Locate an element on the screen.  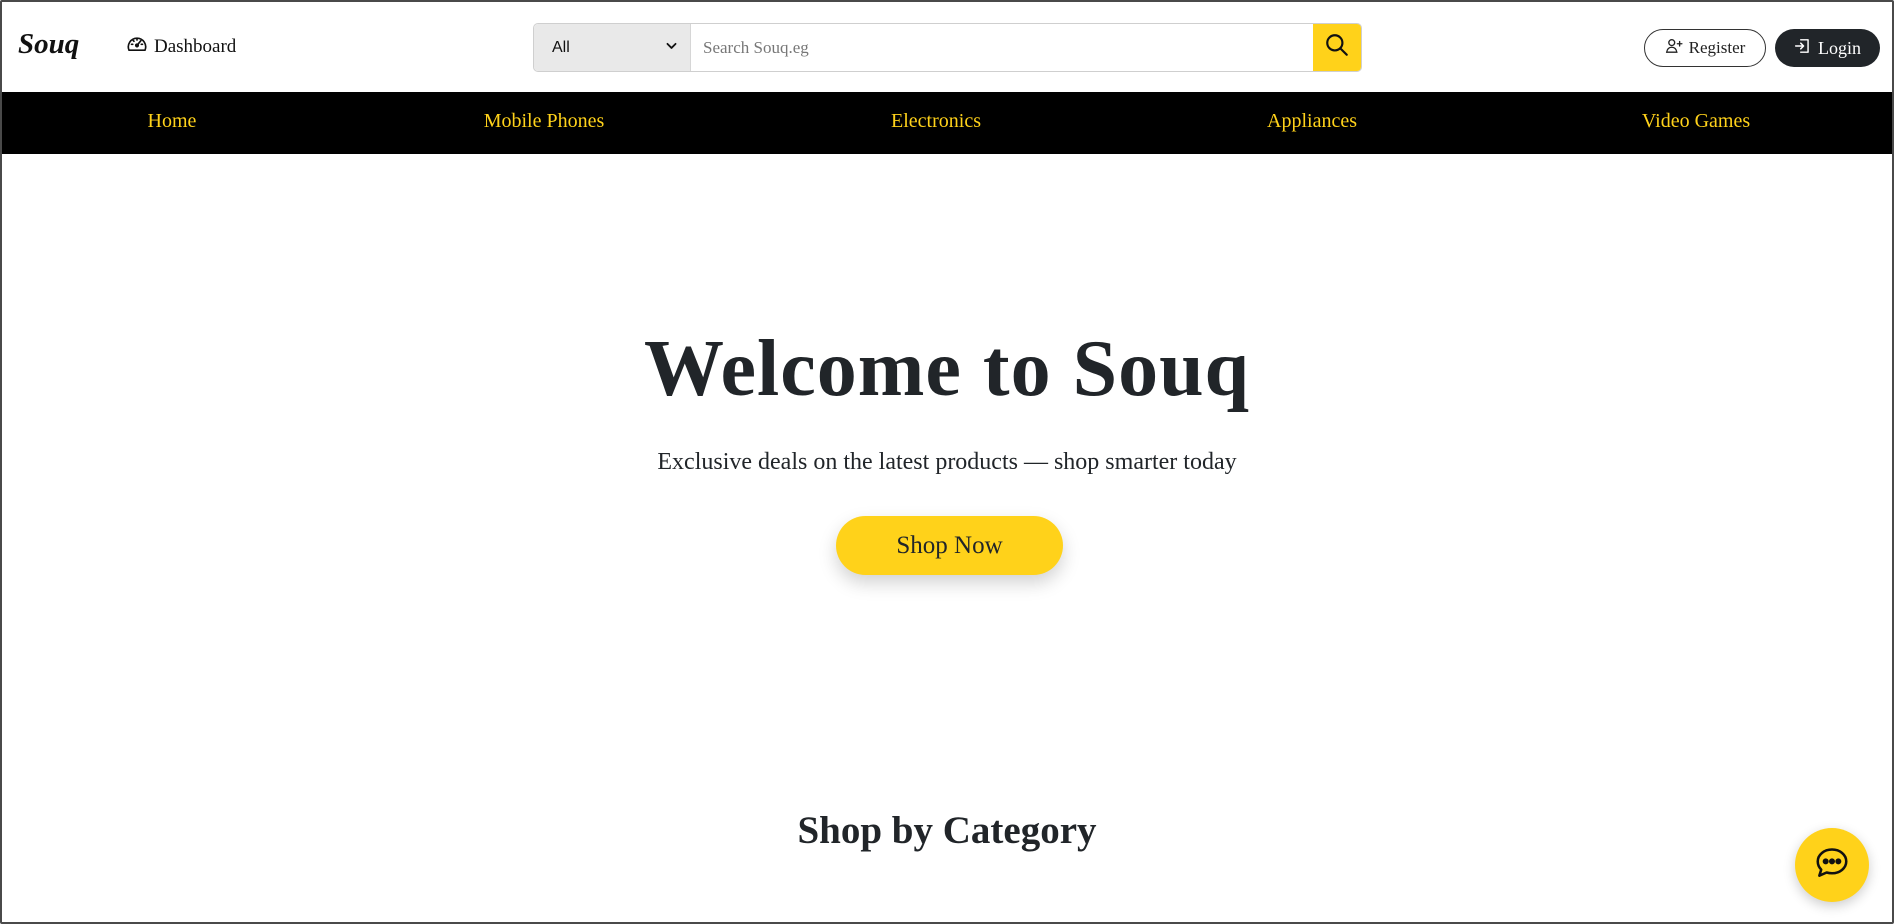
dashboard-link: Dashboard is located at coordinates (181, 47).